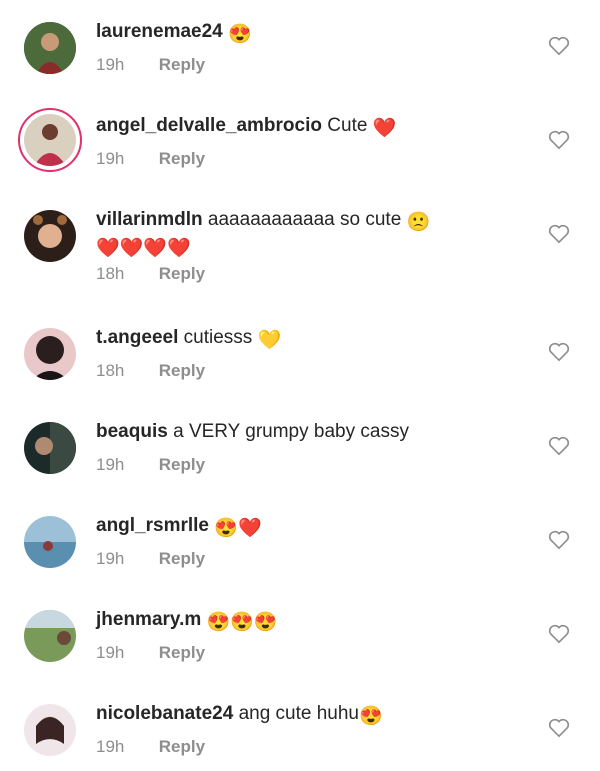 Image resolution: width=600 pixels, height=771 pixels. What do you see at coordinates (238, 528) in the screenshot?
I see `heart-eyes-red-heart-emoji: 😍❤️` at bounding box center [238, 528].